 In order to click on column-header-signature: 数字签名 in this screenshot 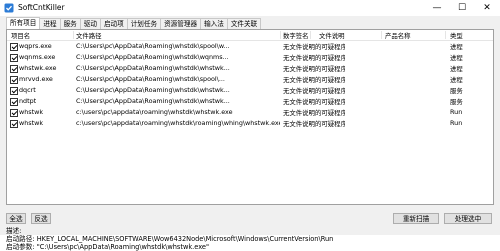, I will do `click(296, 35)`.